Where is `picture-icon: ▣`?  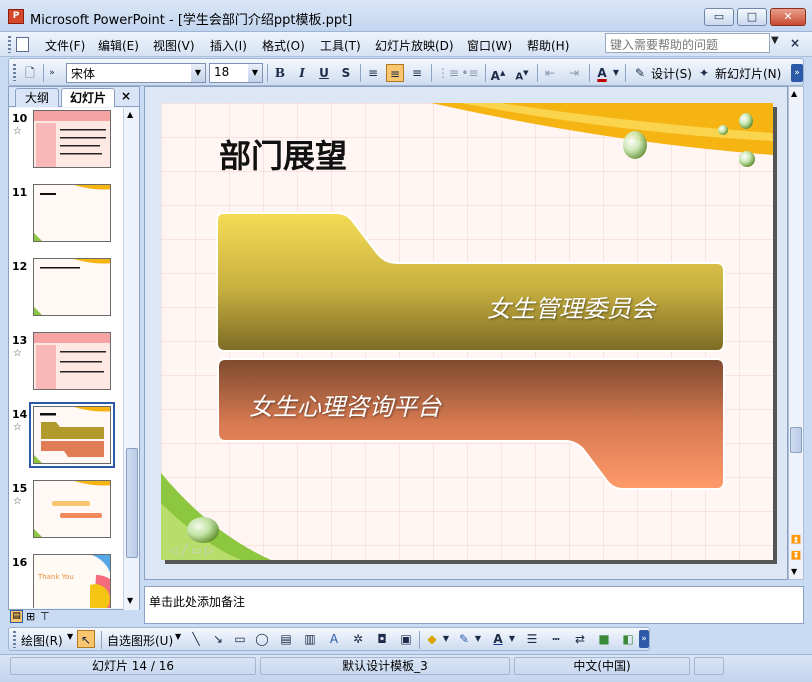
picture-icon: ▣ is located at coordinates (406, 639).